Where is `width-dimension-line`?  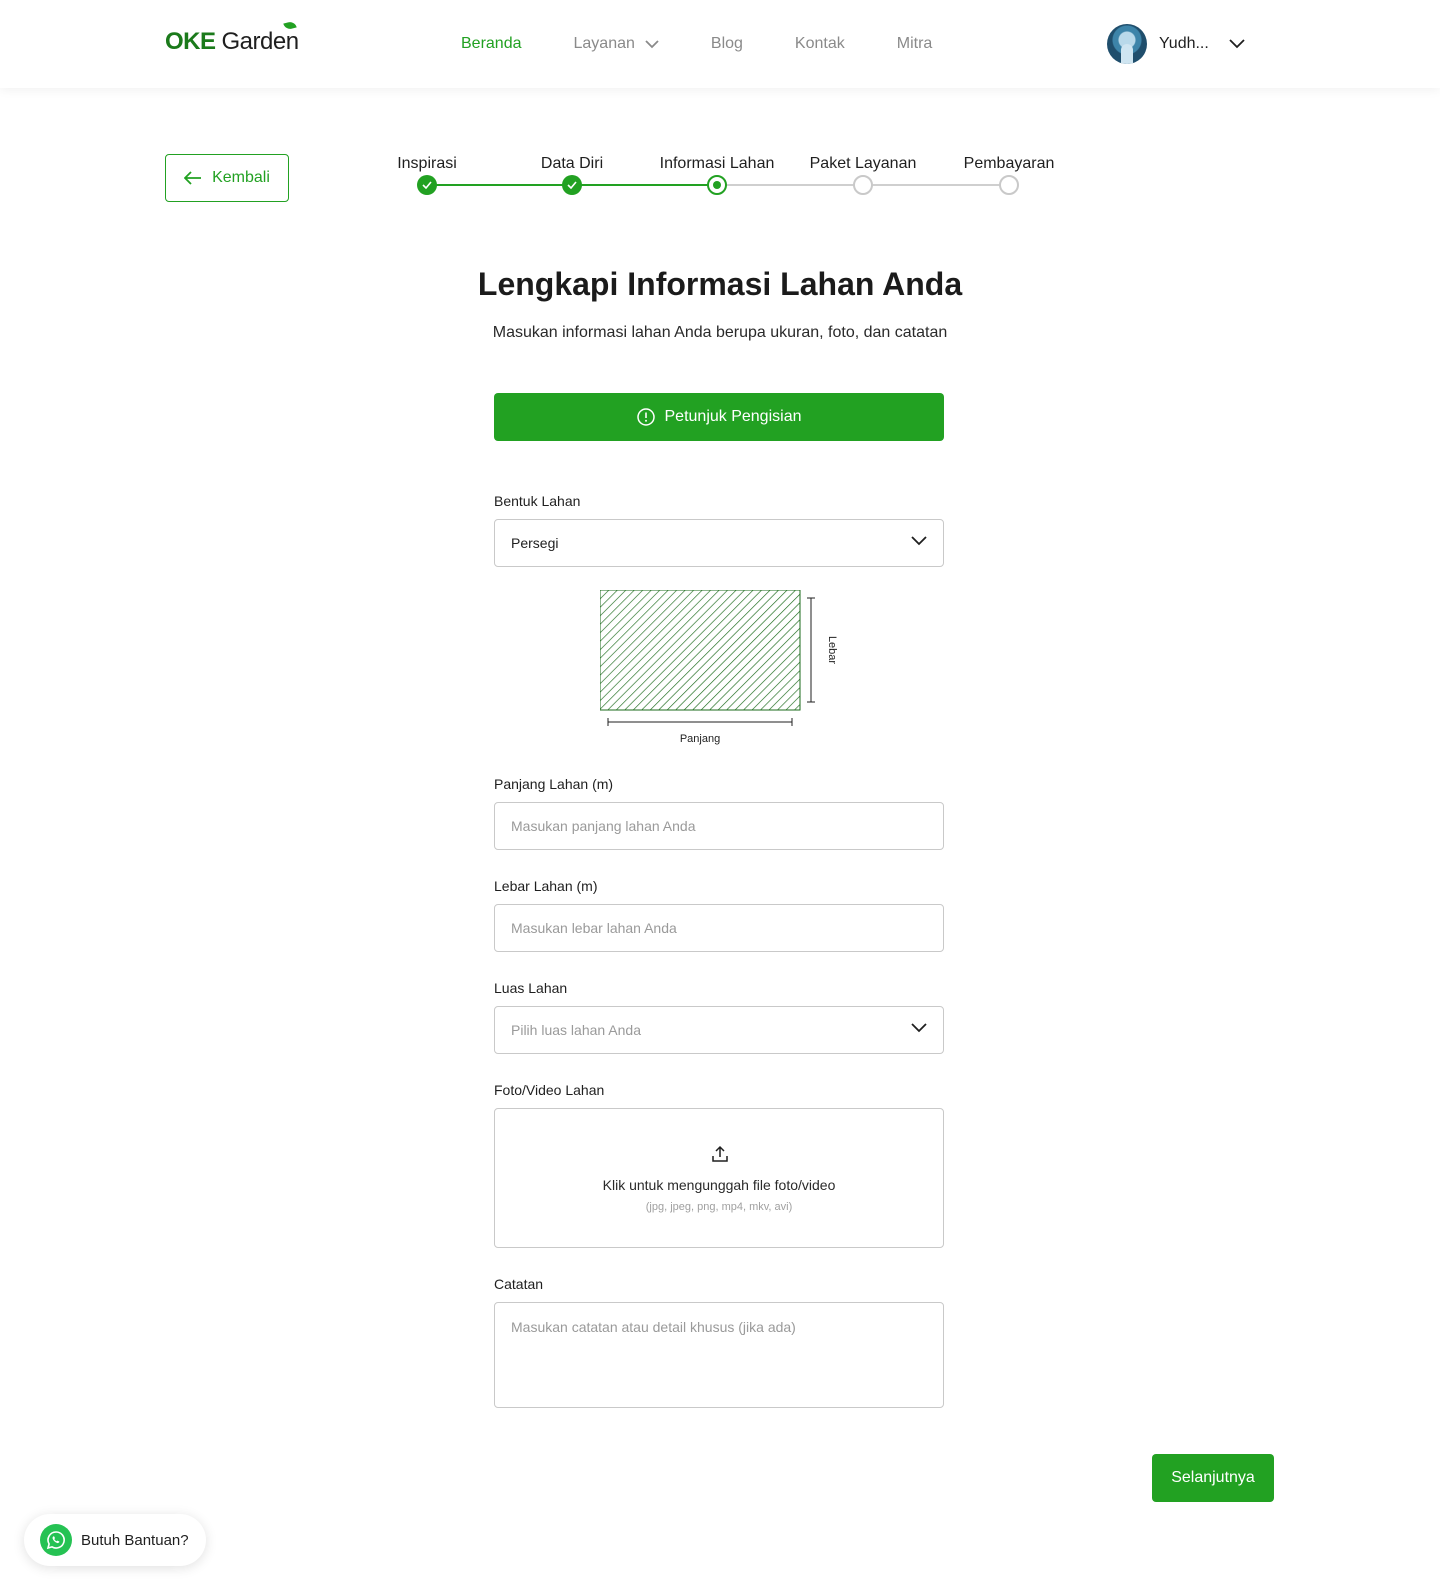 width-dimension-line is located at coordinates (811, 650).